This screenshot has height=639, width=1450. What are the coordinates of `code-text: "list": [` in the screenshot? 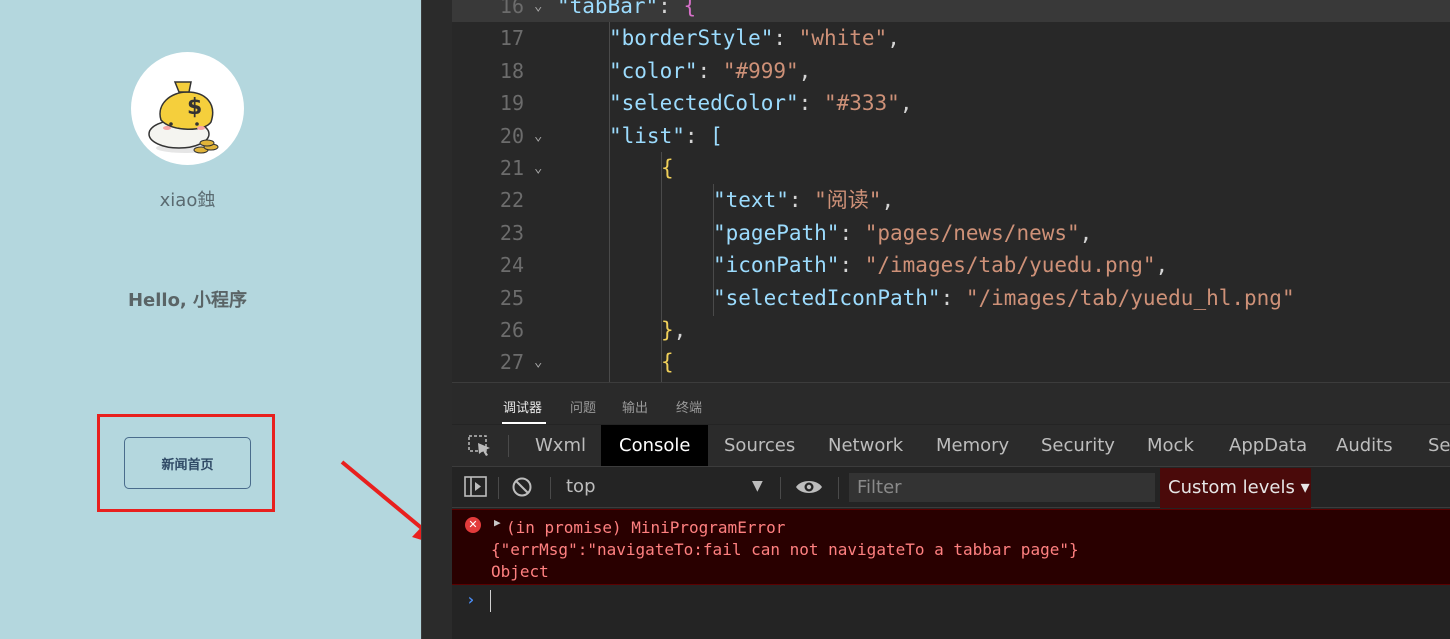 It's located at (666, 136).